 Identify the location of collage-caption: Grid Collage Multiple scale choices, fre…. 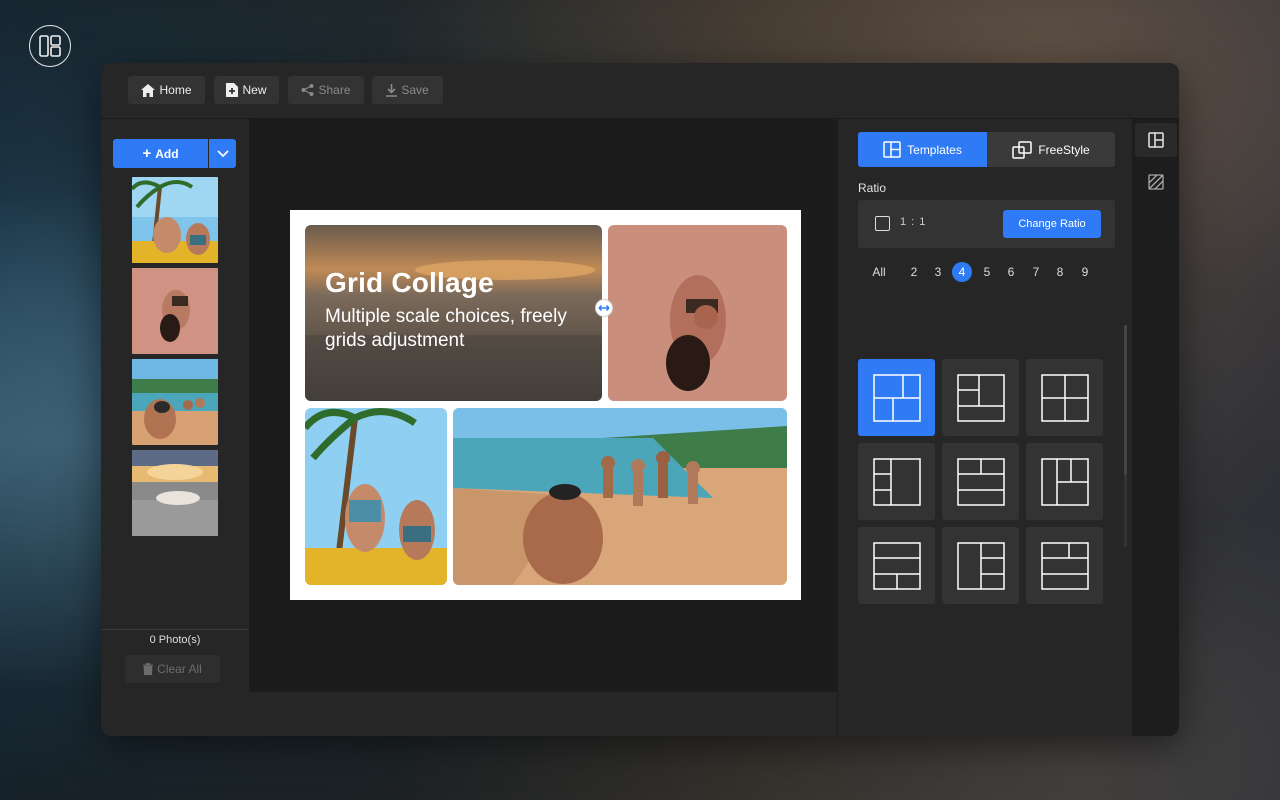
(460, 310).